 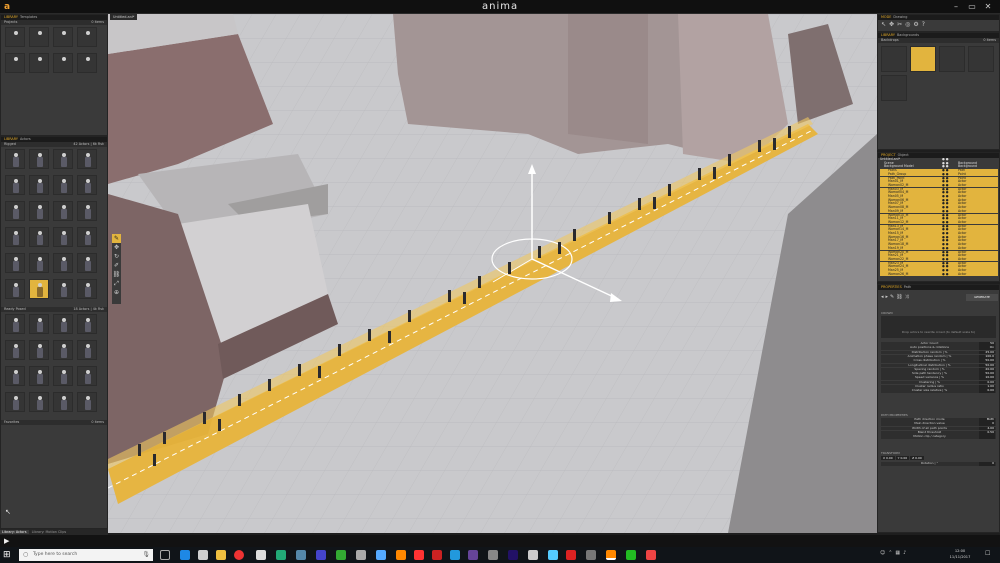 What do you see at coordinates (987, 348) in the screenshot?
I see `property-value-field: On` at bounding box center [987, 348].